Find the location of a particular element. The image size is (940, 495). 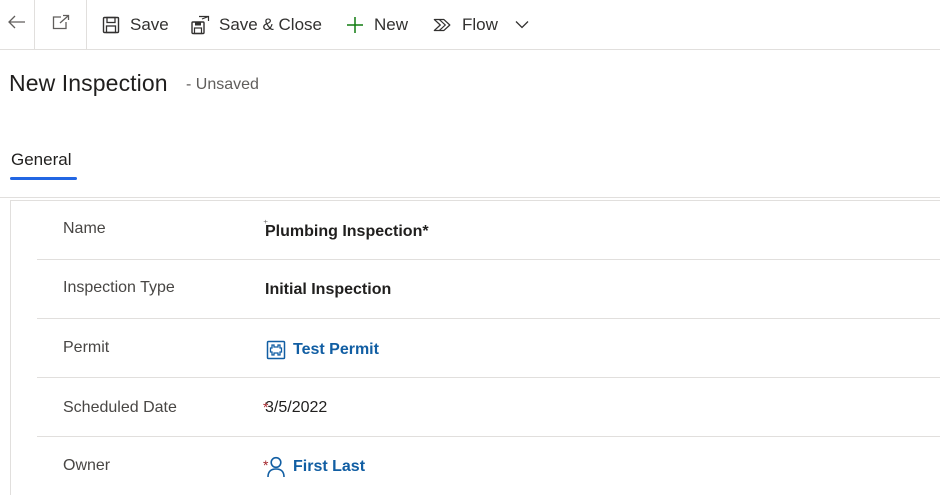

owner-label: Owner is located at coordinates (87, 465).